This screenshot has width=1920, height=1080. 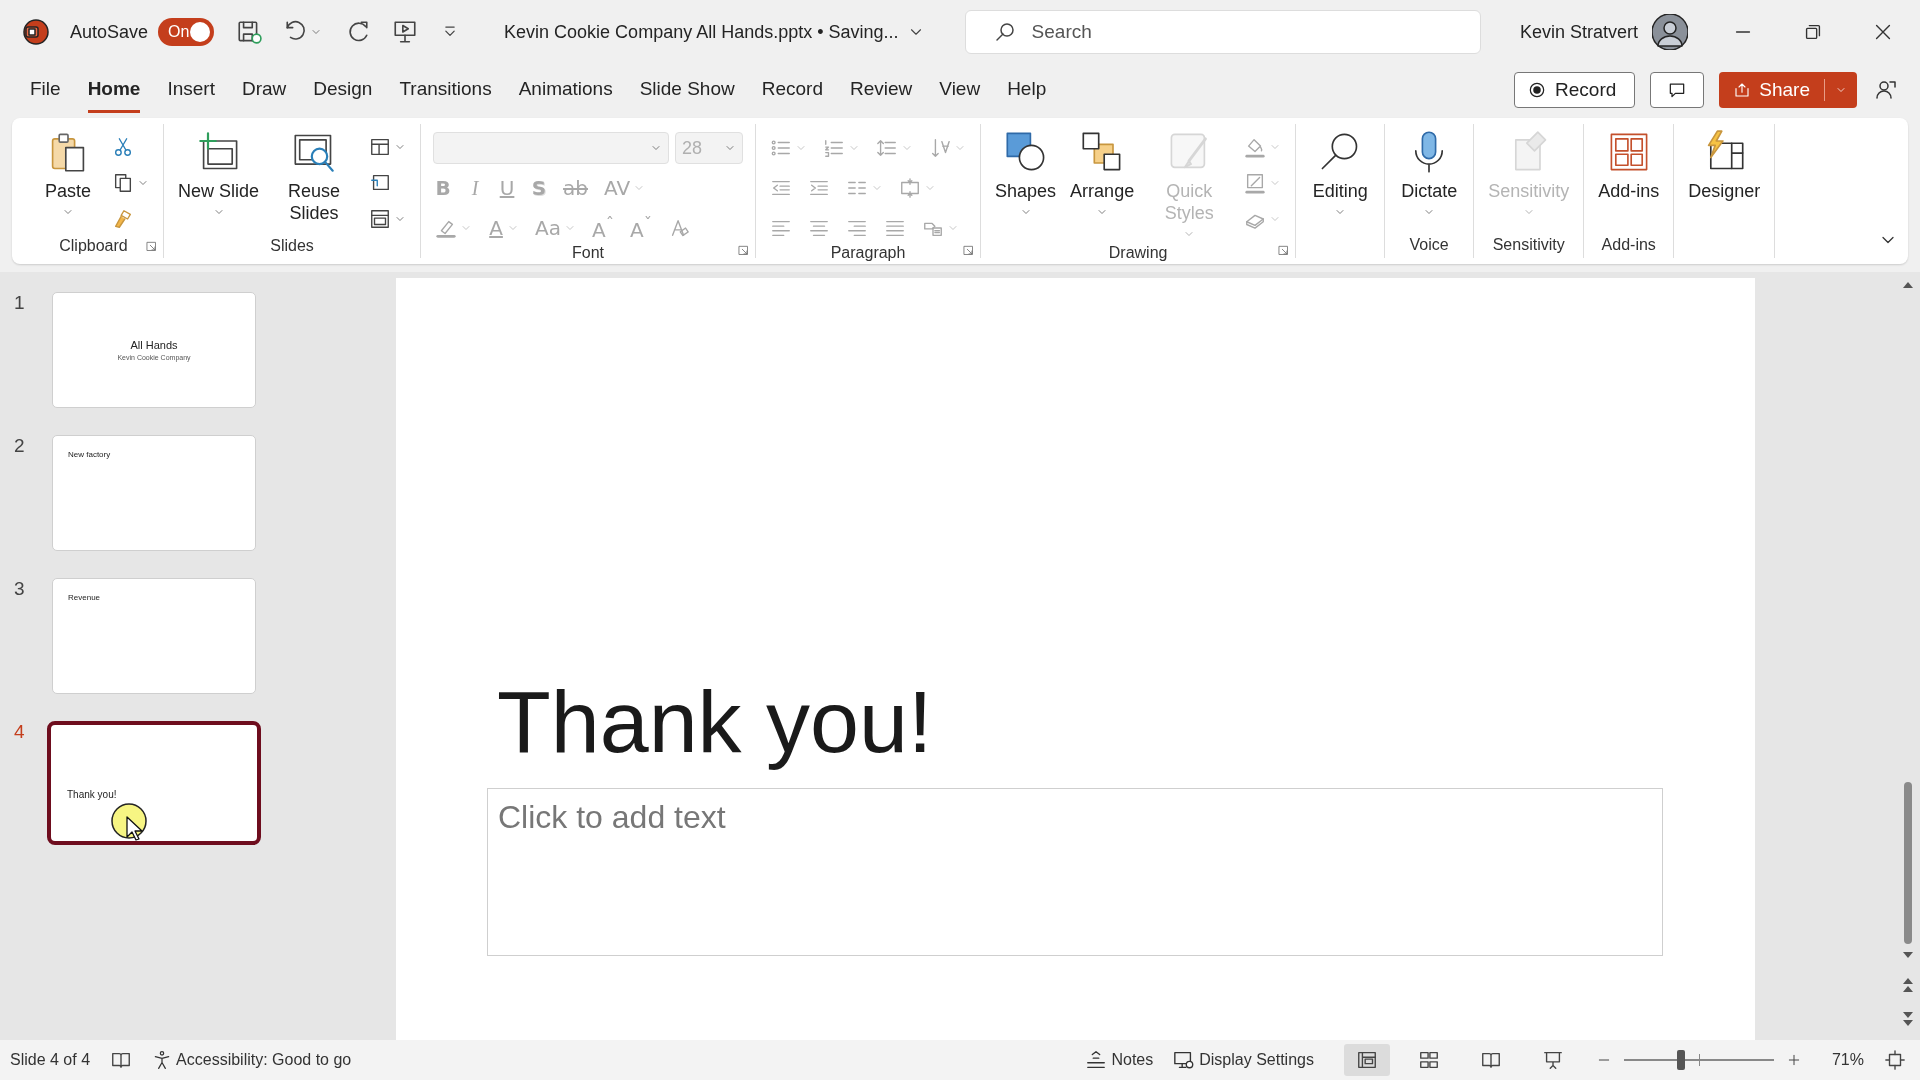 What do you see at coordinates (960, 90) in the screenshot?
I see `menu-tab: View` at bounding box center [960, 90].